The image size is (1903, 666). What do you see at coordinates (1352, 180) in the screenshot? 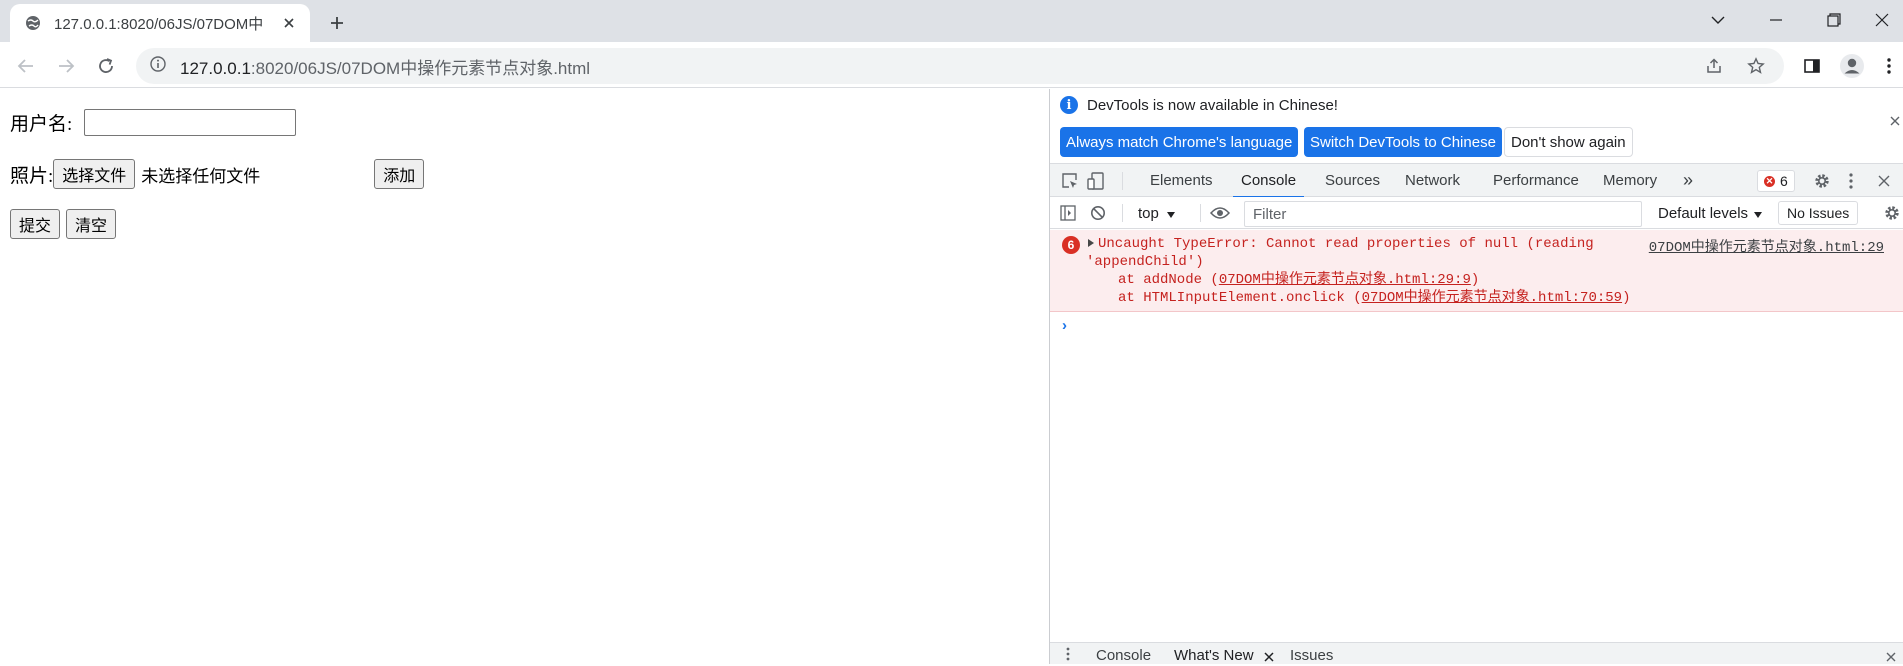
I see `tab-sources: Sources` at bounding box center [1352, 180].